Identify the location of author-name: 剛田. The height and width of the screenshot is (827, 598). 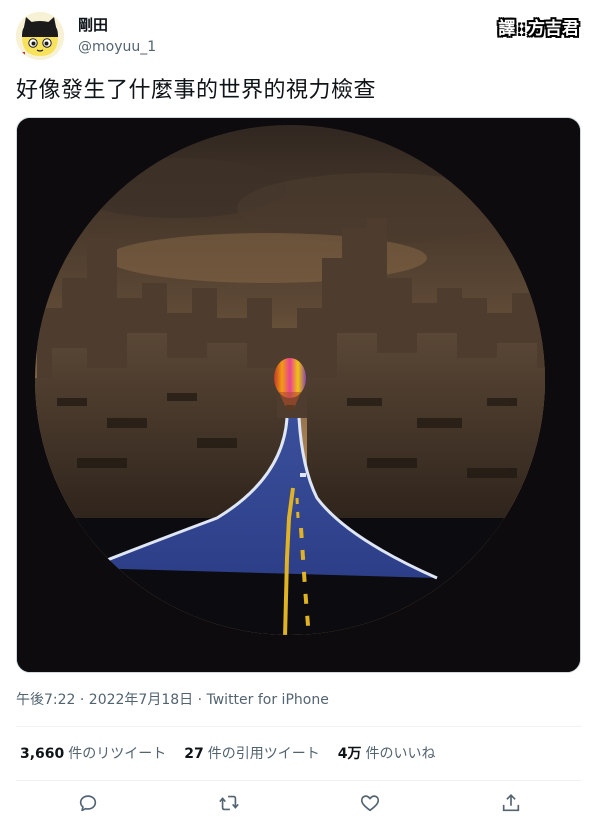
(93, 25).